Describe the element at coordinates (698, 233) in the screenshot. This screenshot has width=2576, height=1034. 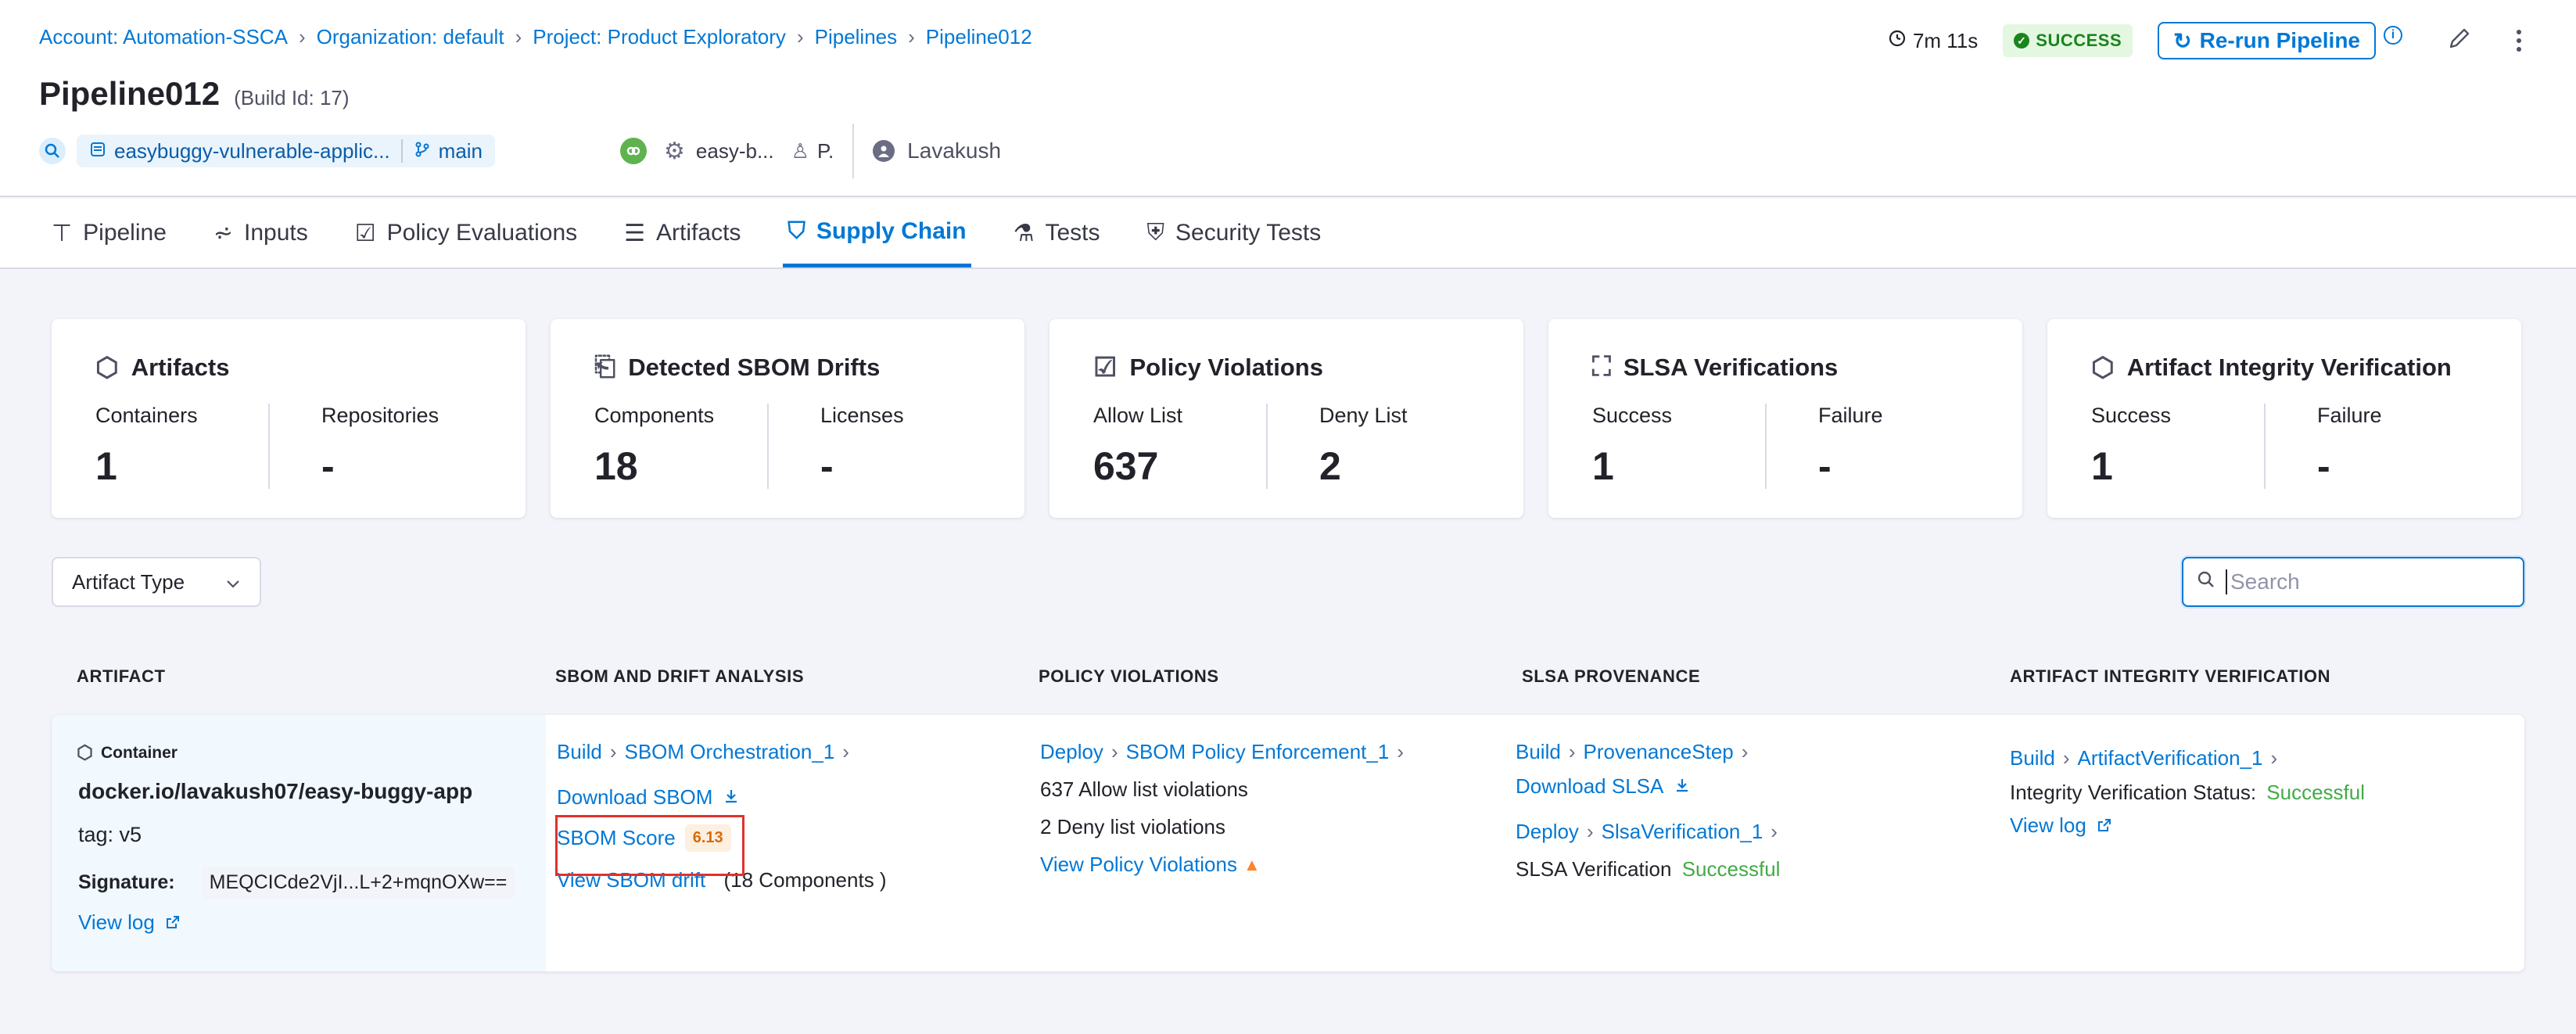
I see `tab-label: Artifacts` at that location.